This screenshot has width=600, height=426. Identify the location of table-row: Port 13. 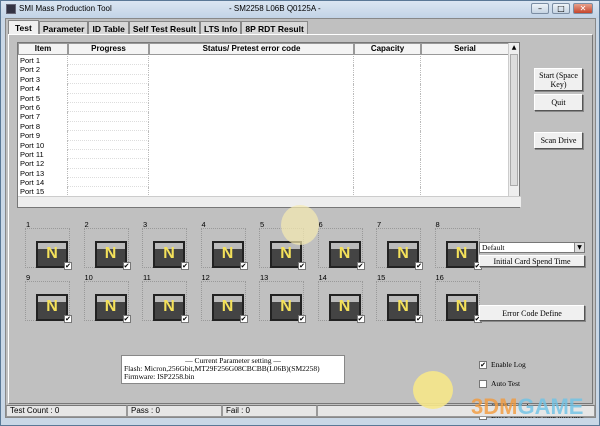
(263, 173).